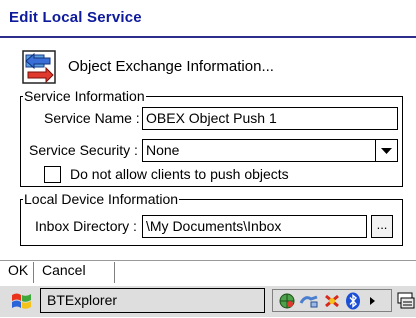 The height and width of the screenshot is (318, 416). What do you see at coordinates (64, 270) in the screenshot?
I see `cancel-button: Cancel` at bounding box center [64, 270].